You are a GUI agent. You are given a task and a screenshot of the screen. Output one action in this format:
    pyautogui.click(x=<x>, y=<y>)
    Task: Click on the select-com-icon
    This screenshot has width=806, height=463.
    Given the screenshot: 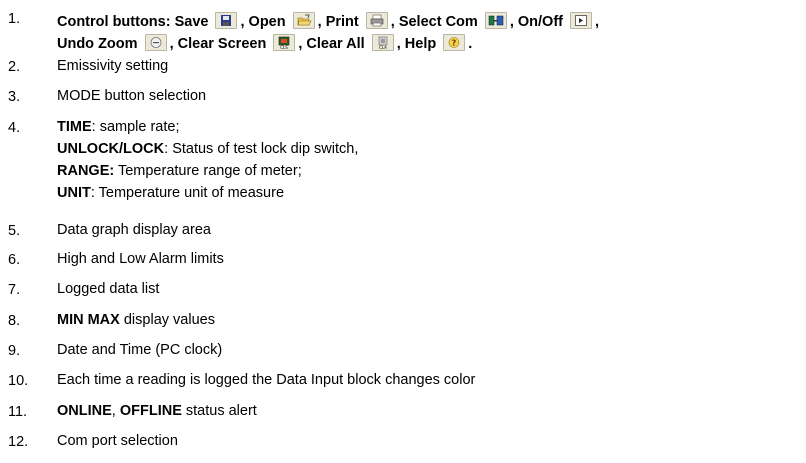 What is the action you would take?
    pyautogui.click(x=495, y=20)
    